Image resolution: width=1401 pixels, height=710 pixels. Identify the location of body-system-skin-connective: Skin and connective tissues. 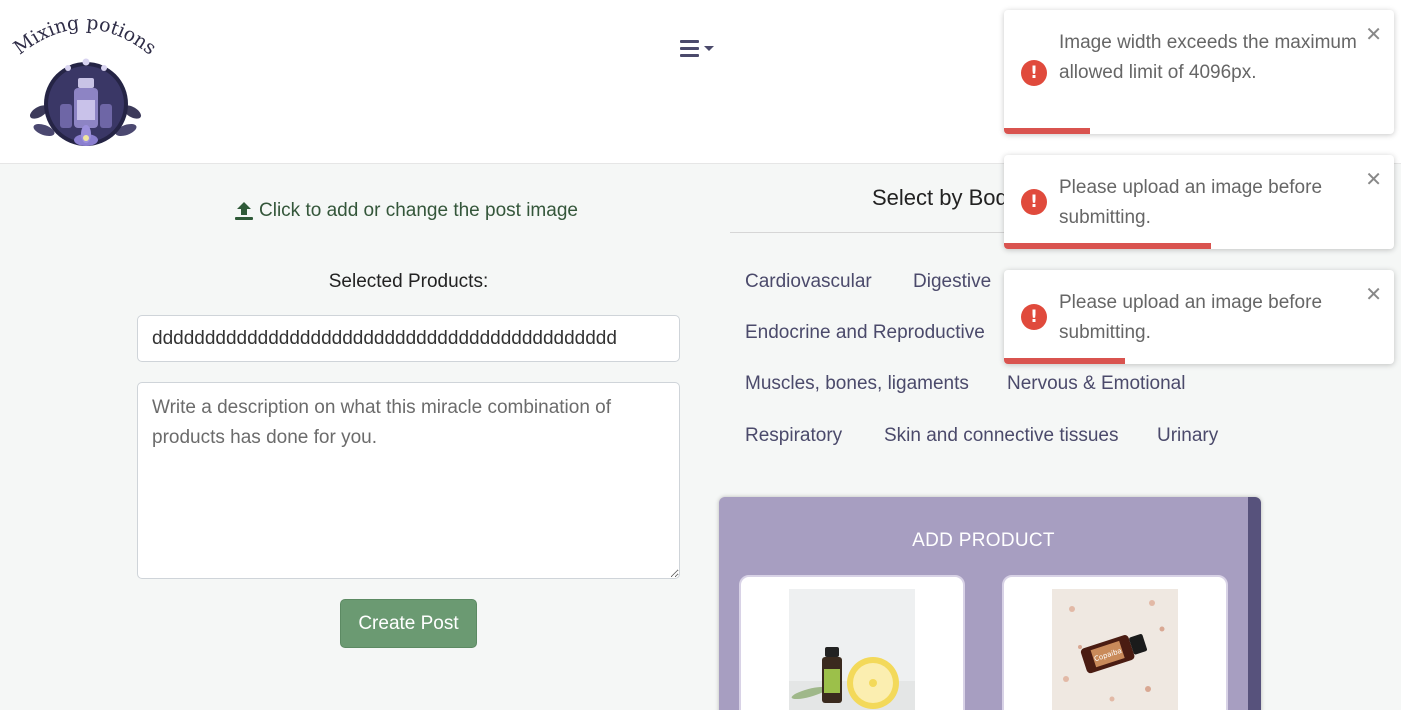
(1001, 436).